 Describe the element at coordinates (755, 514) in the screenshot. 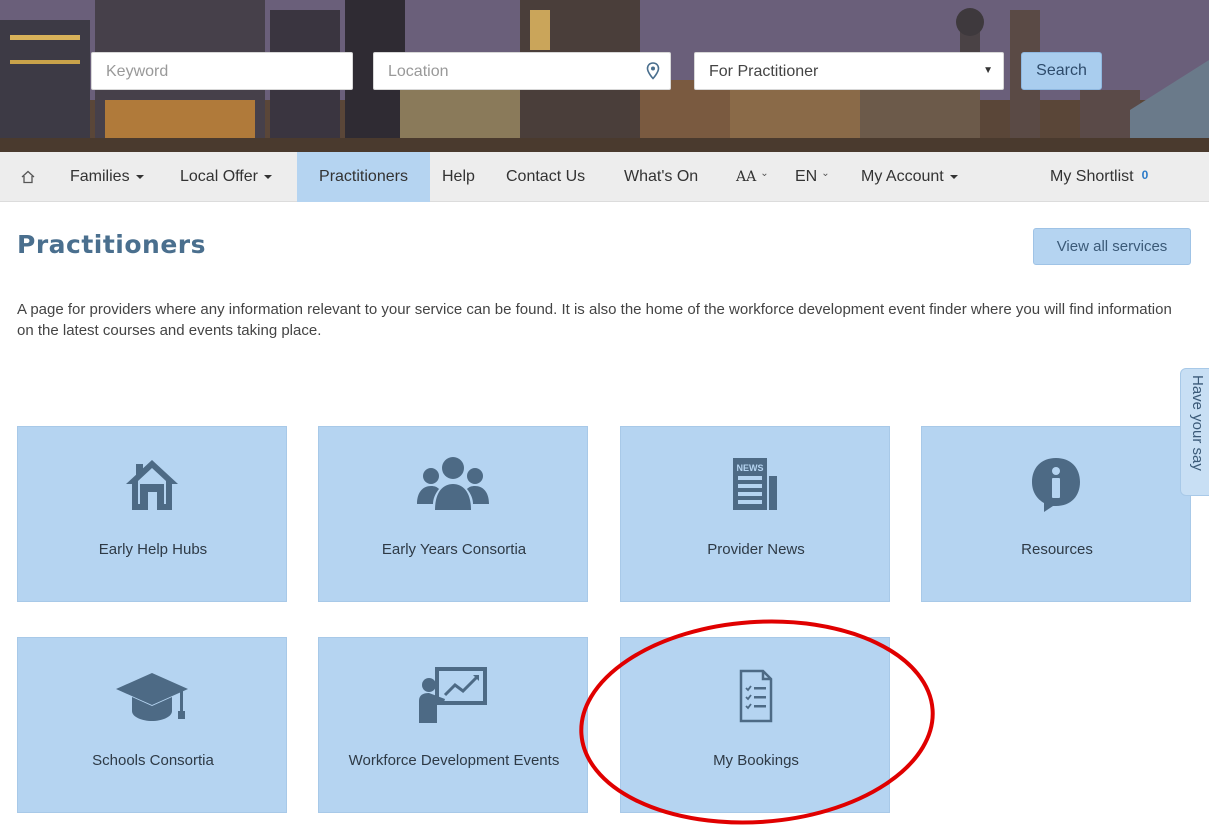

I see `tile-provider-news: NEWS Provider News` at that location.